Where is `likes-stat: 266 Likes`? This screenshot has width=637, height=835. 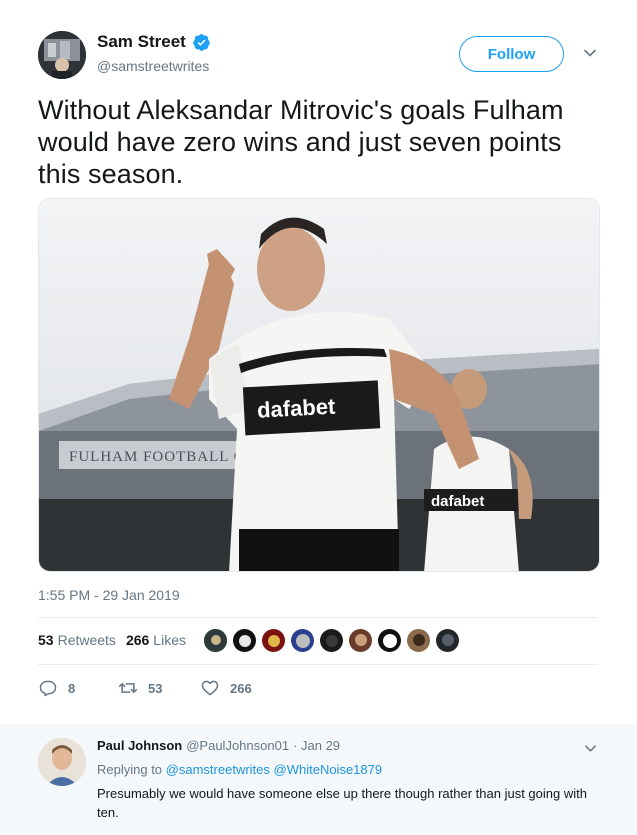 likes-stat: 266 Likes is located at coordinates (156, 640).